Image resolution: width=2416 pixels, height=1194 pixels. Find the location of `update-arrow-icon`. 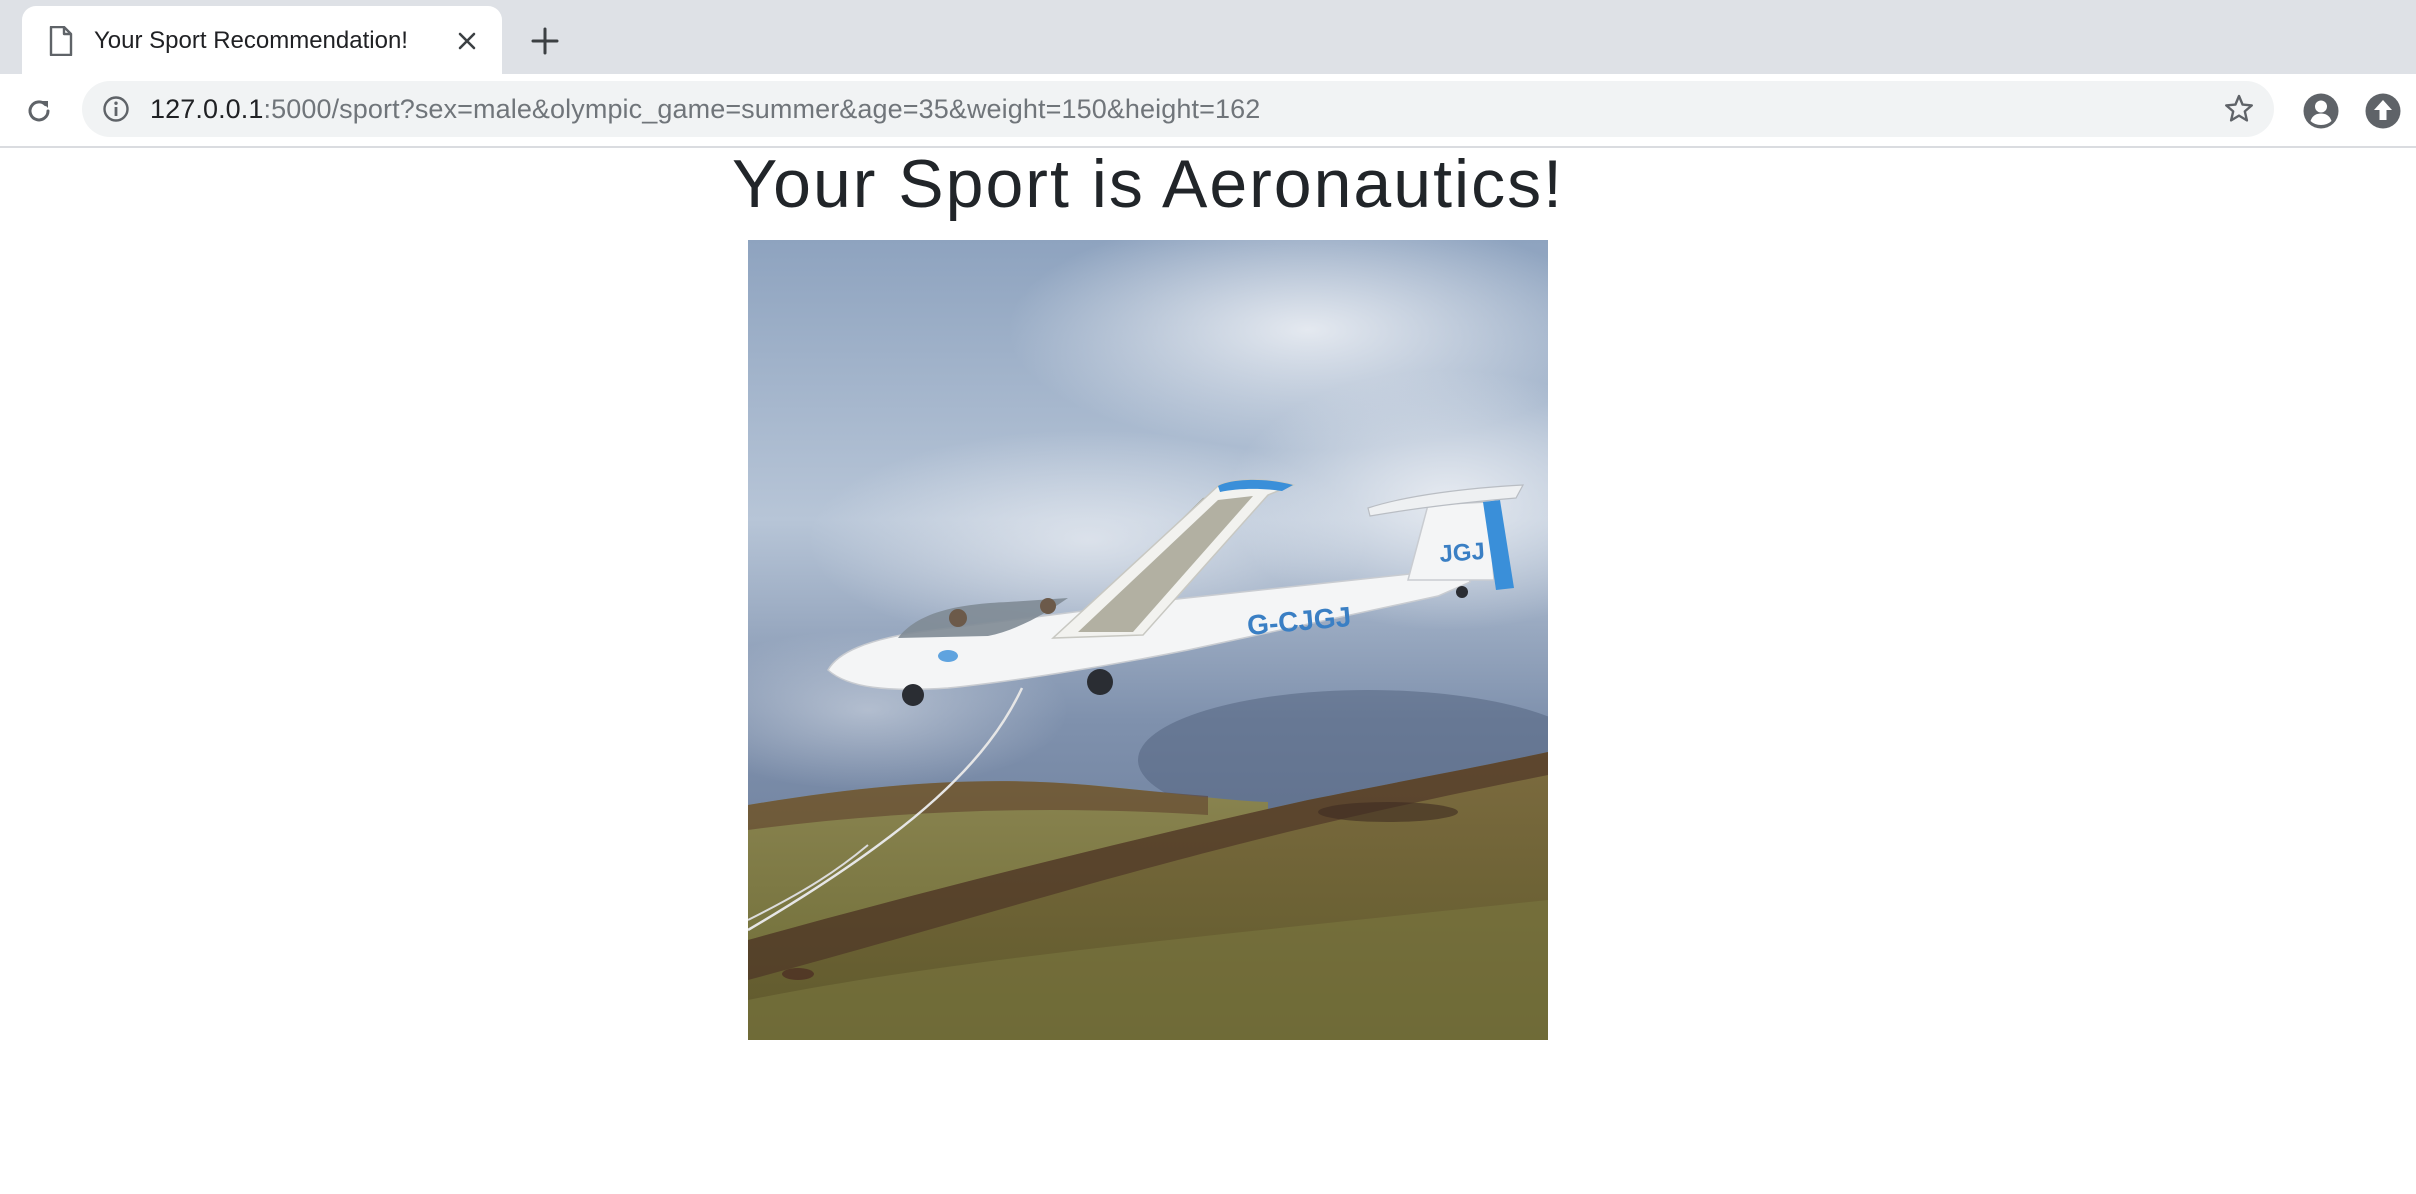

update-arrow-icon is located at coordinates (2383, 111).